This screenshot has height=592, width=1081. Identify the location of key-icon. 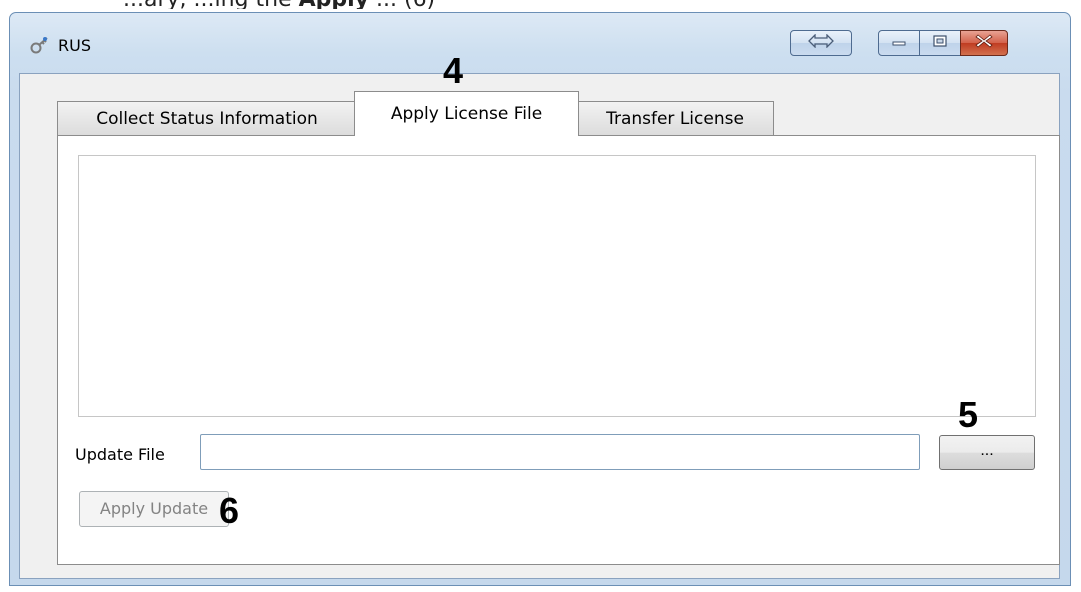
(40, 45).